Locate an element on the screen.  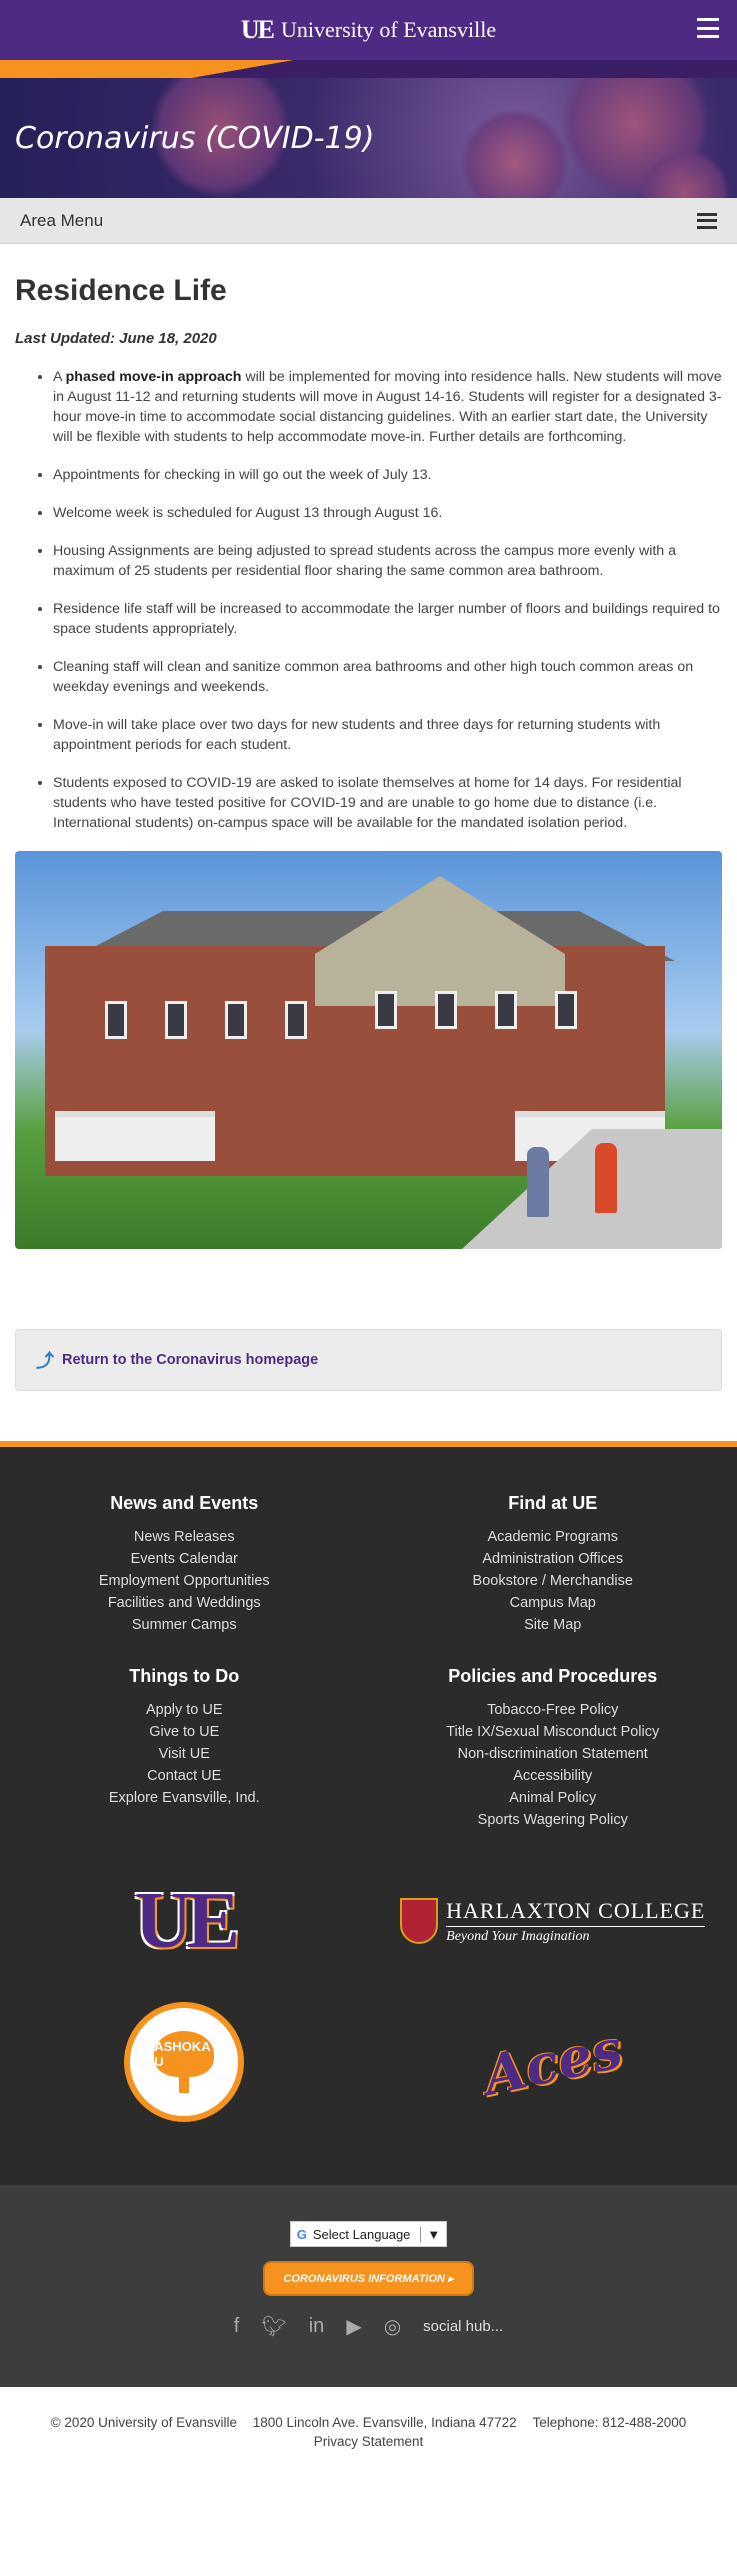
footer-link: Contact UE is located at coordinates (184, 1776).